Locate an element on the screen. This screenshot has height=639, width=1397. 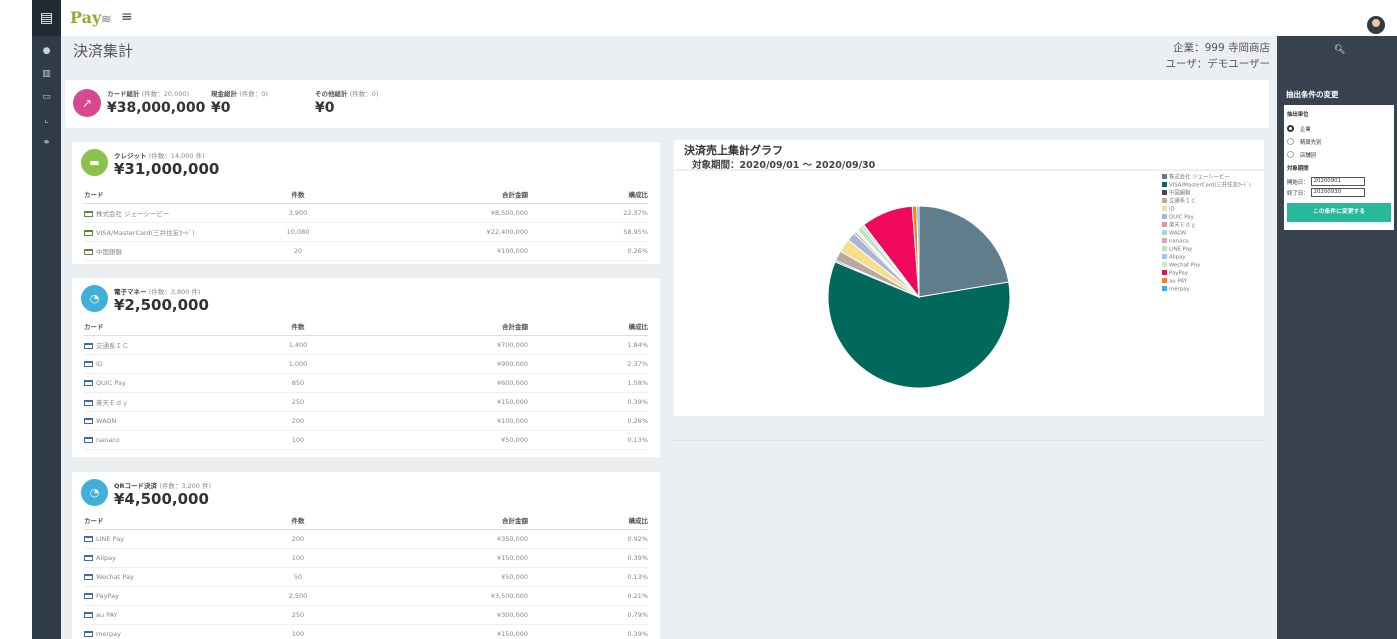
row-card: VISA/MasterCard(三井住友ｶｰﾄﾞ) is located at coordinates (161, 232).